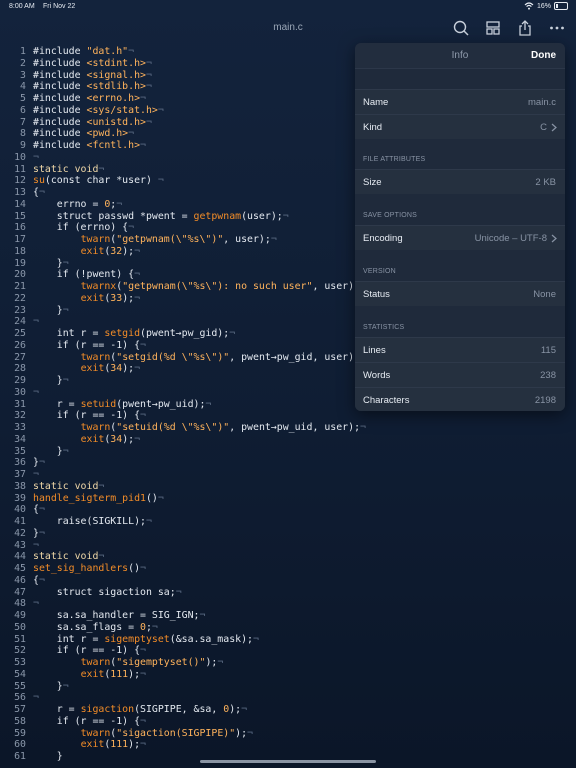 The image size is (576, 768). What do you see at coordinates (82, 181) in the screenshot?
I see `code-line: 12 su(const char *user) ¬` at bounding box center [82, 181].